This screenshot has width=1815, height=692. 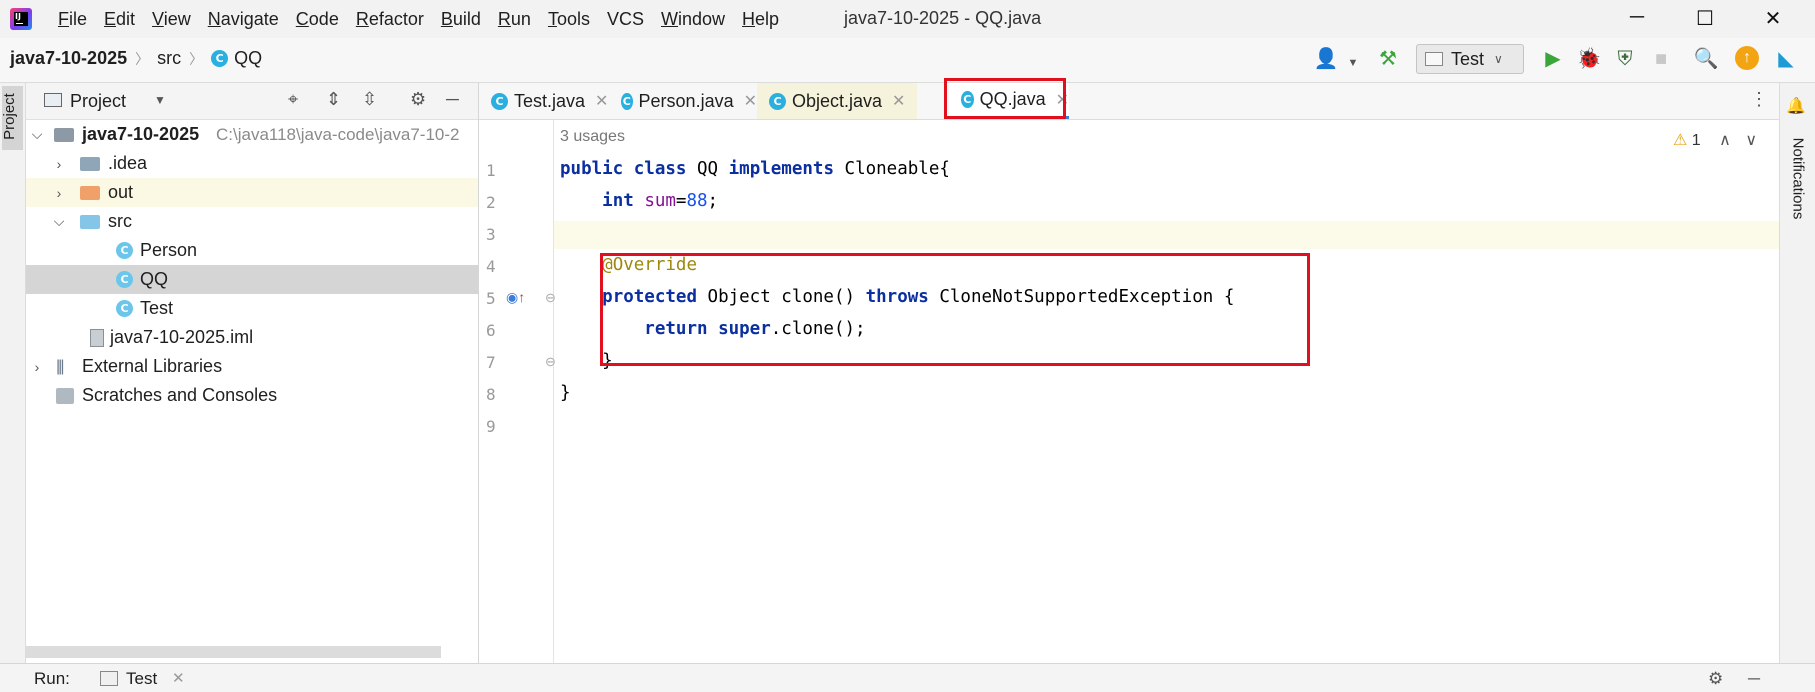 I want to click on menu-window: Window, so click(x=693, y=19).